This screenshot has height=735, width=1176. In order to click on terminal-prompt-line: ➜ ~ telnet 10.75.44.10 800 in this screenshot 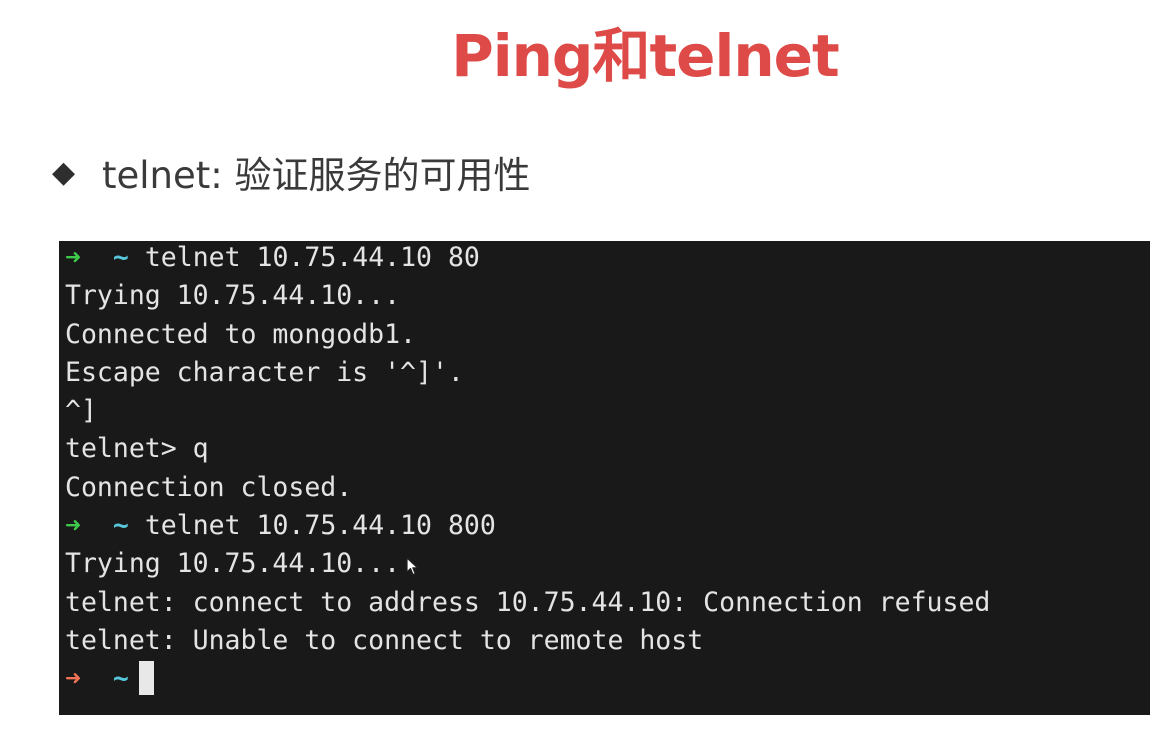, I will do `click(607, 526)`.